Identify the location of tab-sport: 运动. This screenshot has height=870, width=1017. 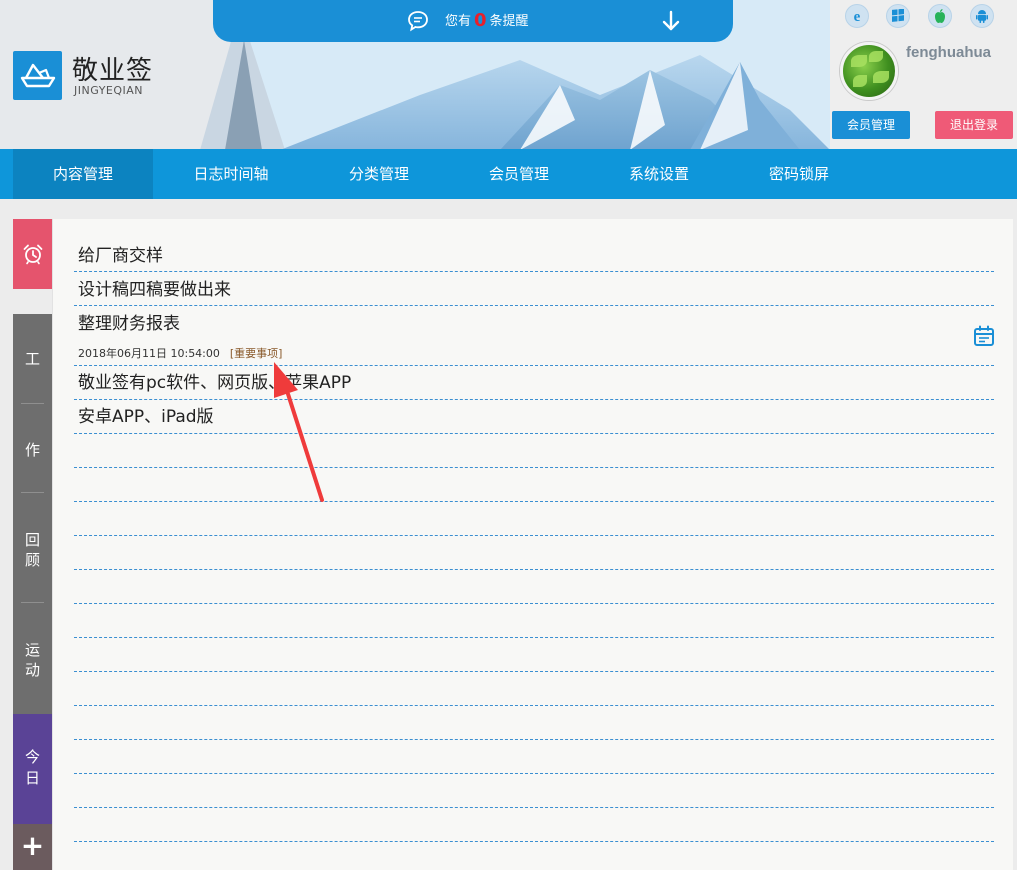
(32, 660).